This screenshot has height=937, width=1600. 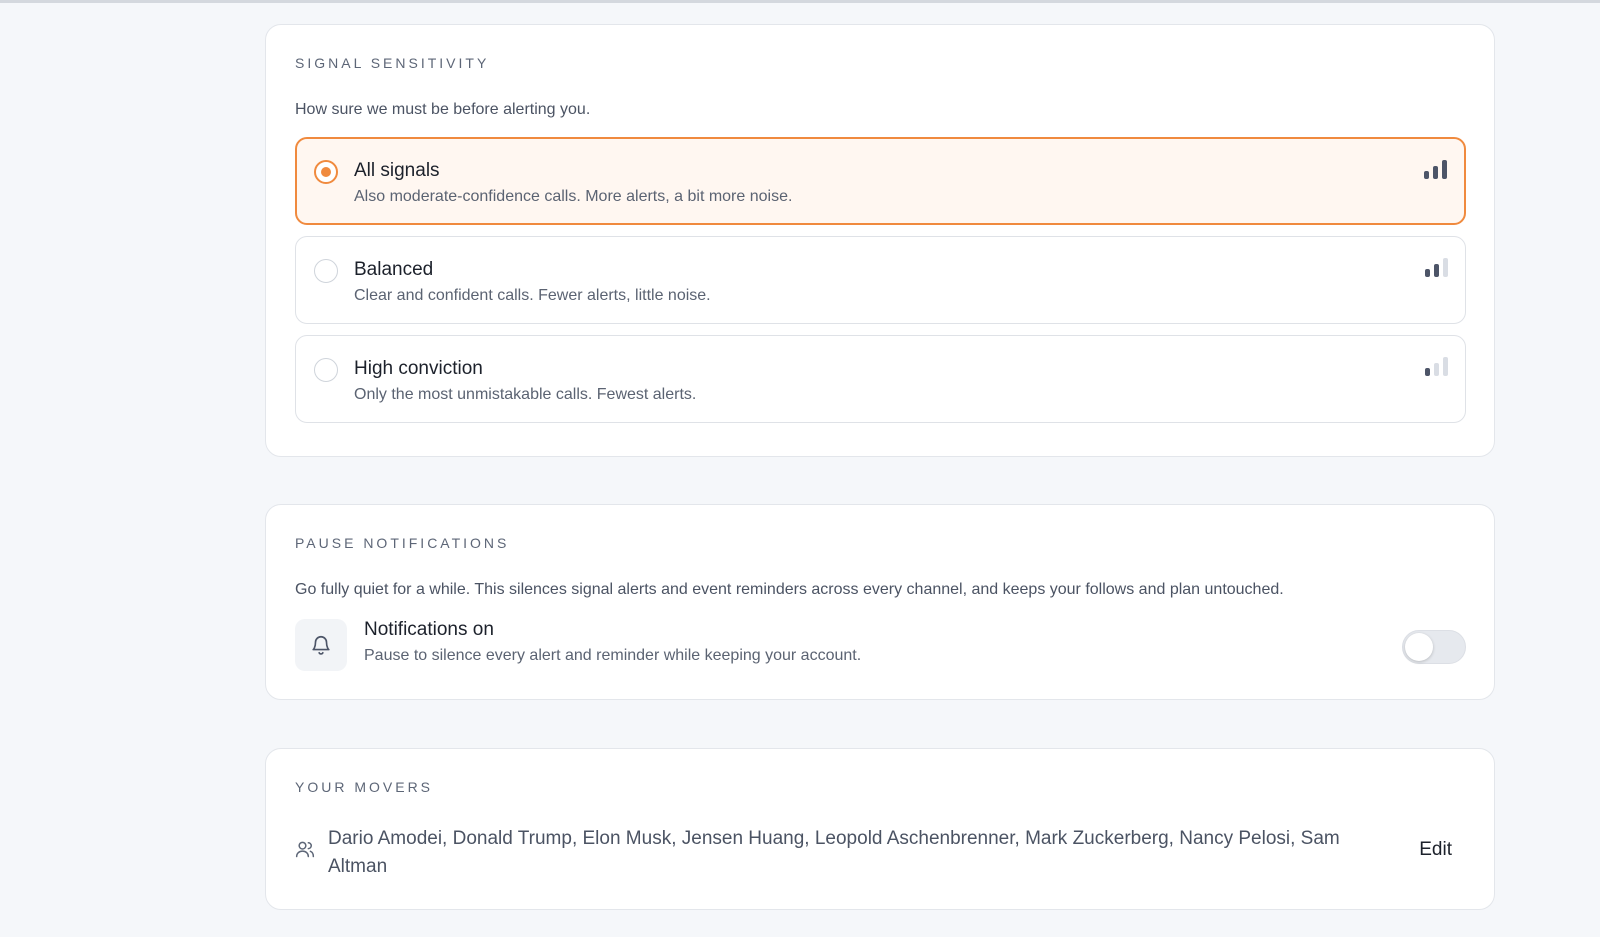 I want to click on section-title-sensitivity: SIGNAL SENSITIVITY, so click(x=392, y=63).